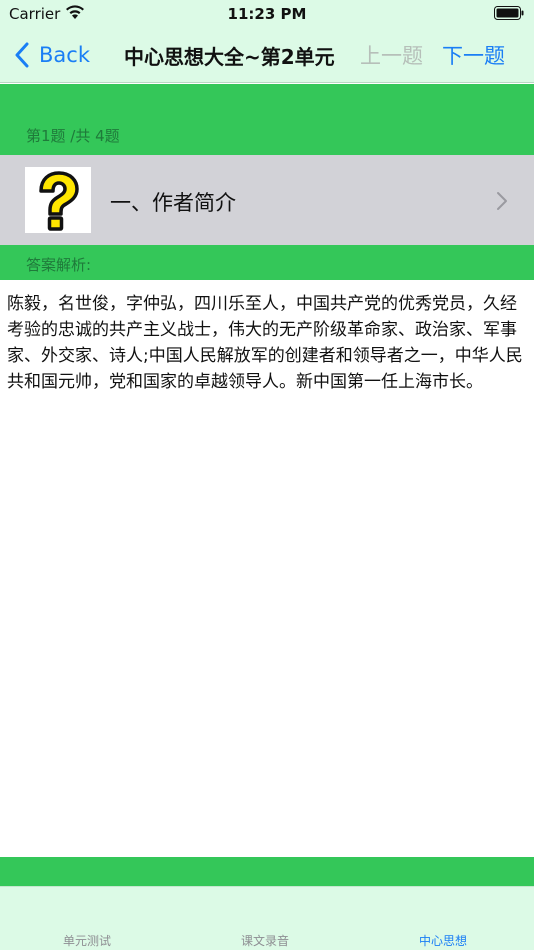 This screenshot has height=950, width=534. I want to click on previous-question-button: 上一题, so click(391, 55).